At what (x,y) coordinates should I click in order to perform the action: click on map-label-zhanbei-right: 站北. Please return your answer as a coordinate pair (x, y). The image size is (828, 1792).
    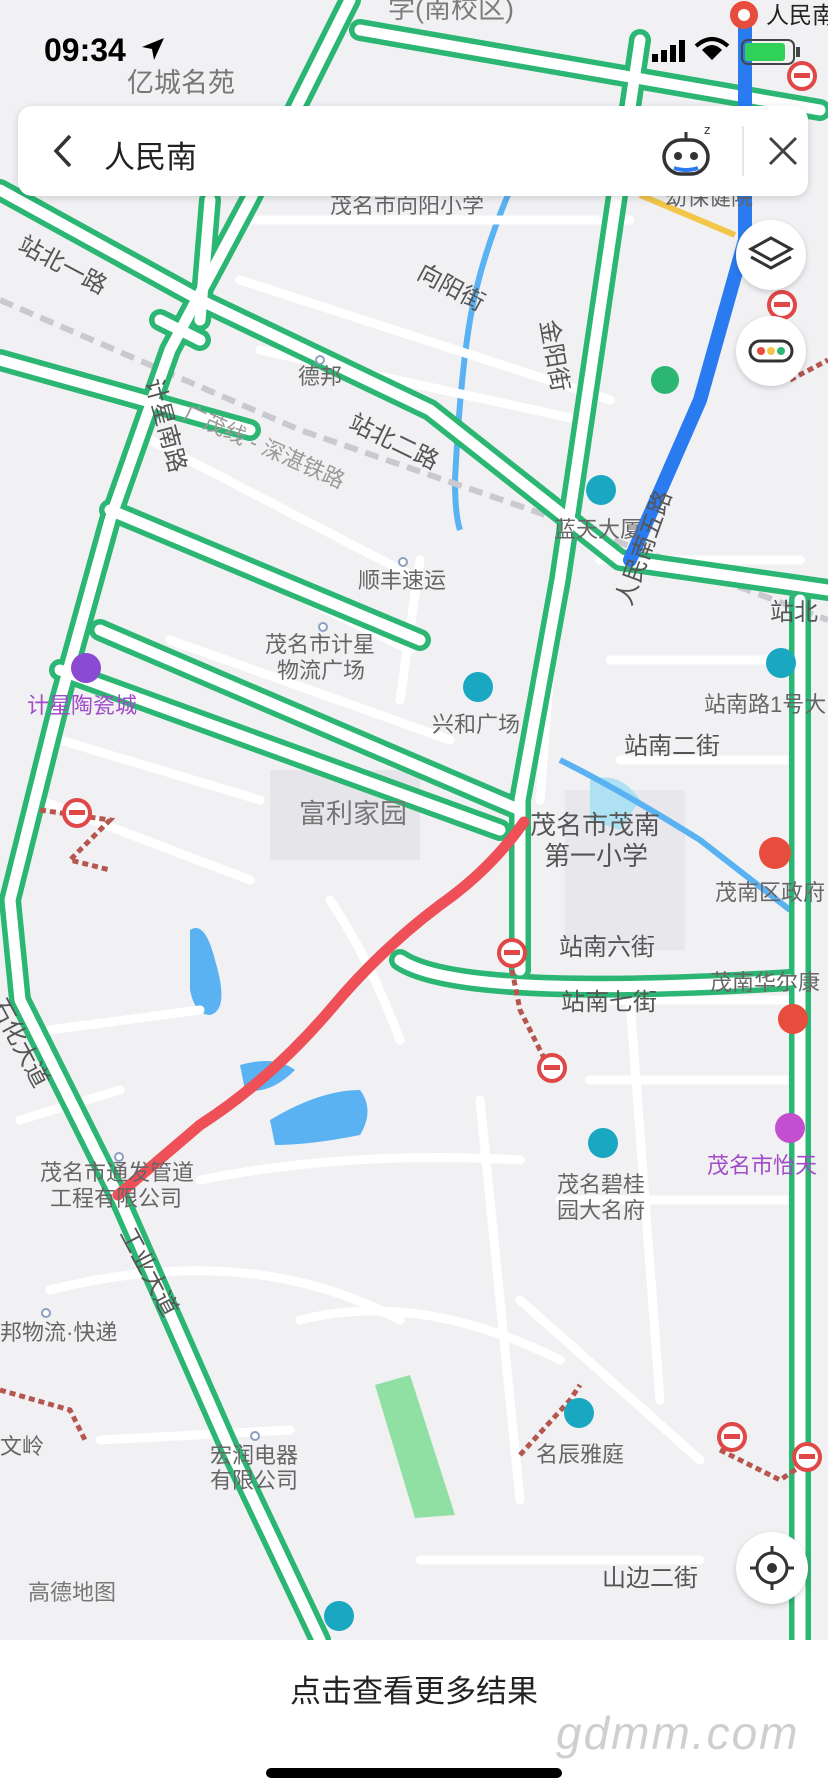
    Looking at the image, I should click on (794, 612).